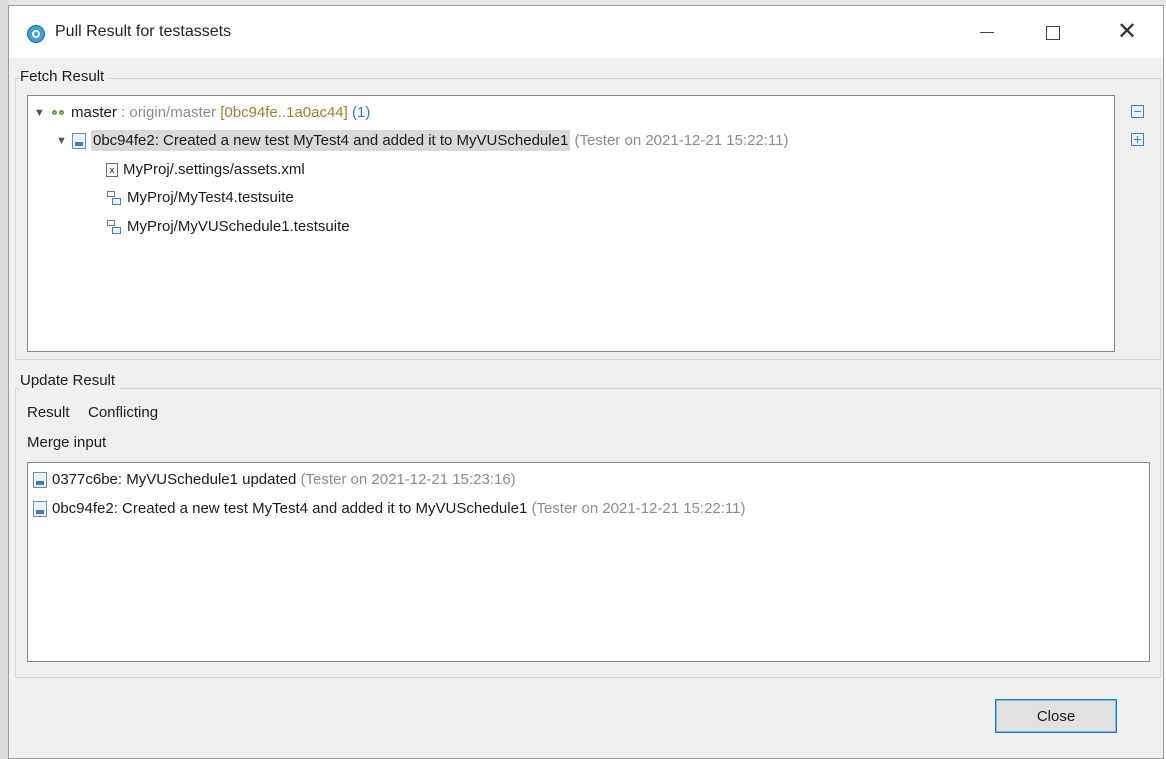 This screenshot has height=759, width=1166. I want to click on commit-author: (Tester, so click(595, 140).